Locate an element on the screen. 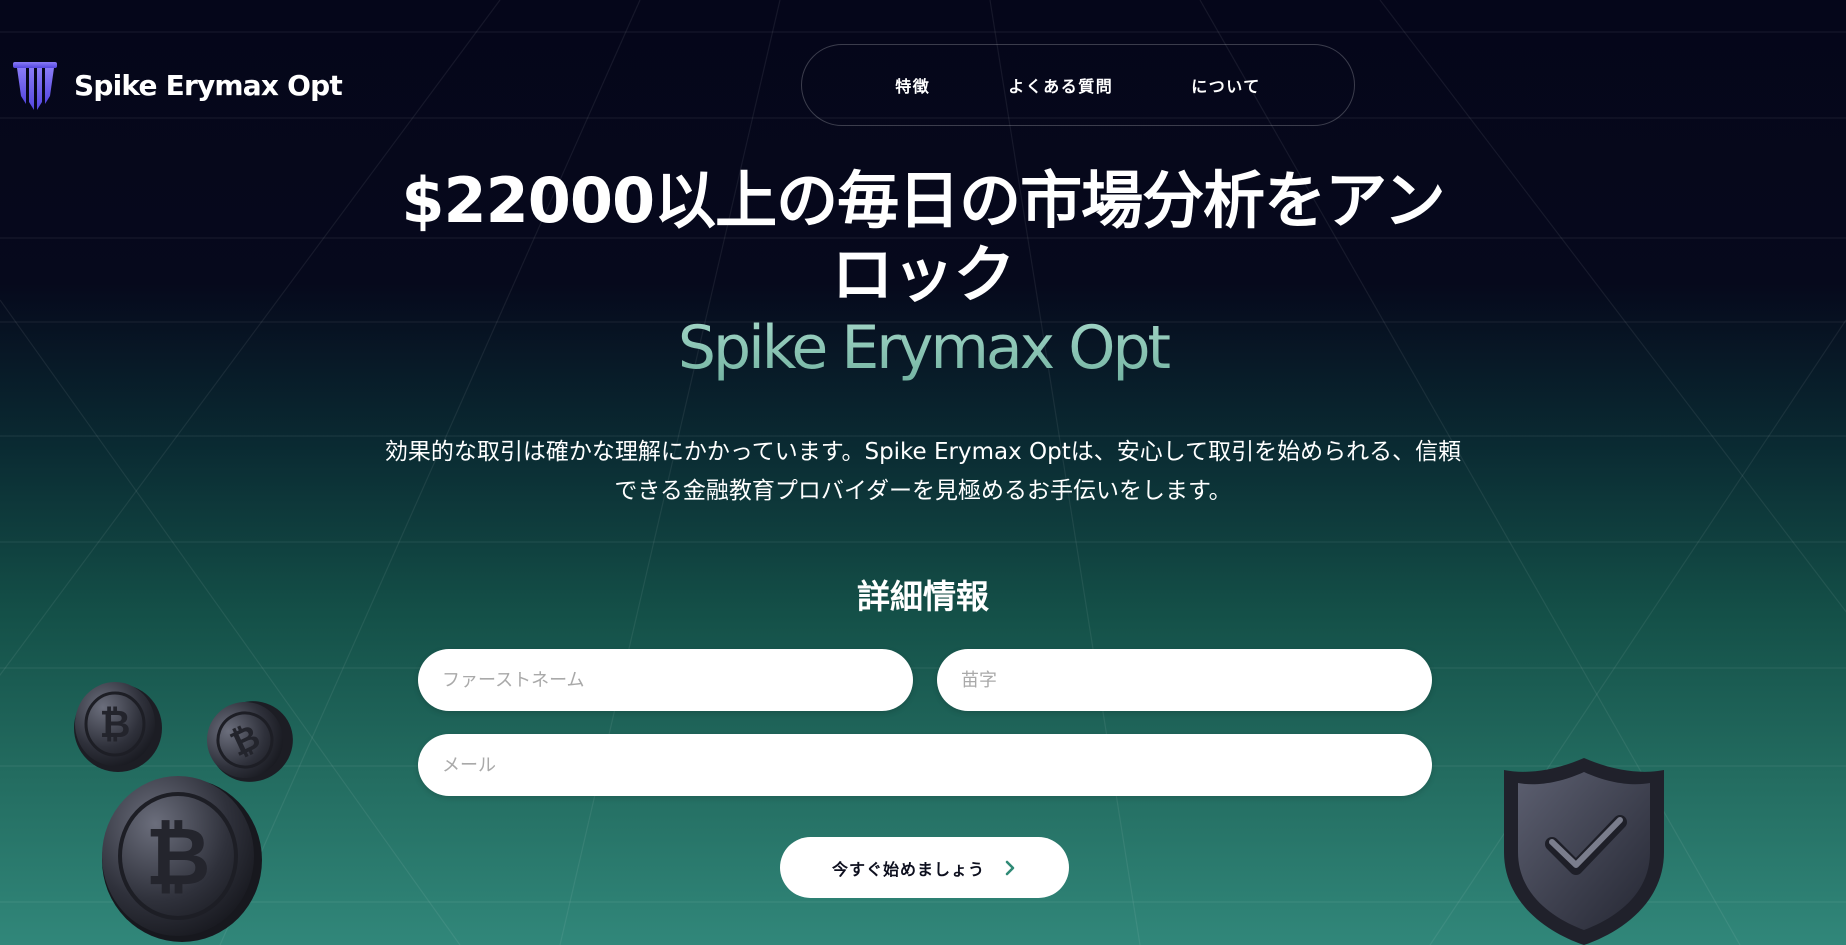 This screenshot has height=945, width=1846. nav-link-faq: よくある質問 is located at coordinates (1060, 85).